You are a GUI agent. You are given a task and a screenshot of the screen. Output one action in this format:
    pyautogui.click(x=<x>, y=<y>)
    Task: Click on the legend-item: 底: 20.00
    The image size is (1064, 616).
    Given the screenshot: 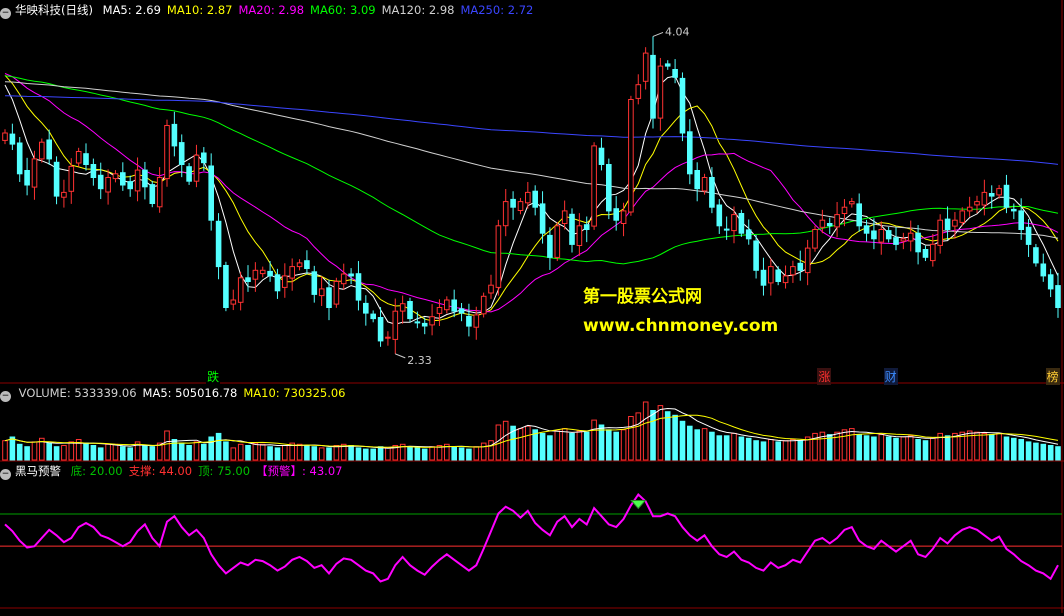 What is the action you would take?
    pyautogui.click(x=96, y=471)
    